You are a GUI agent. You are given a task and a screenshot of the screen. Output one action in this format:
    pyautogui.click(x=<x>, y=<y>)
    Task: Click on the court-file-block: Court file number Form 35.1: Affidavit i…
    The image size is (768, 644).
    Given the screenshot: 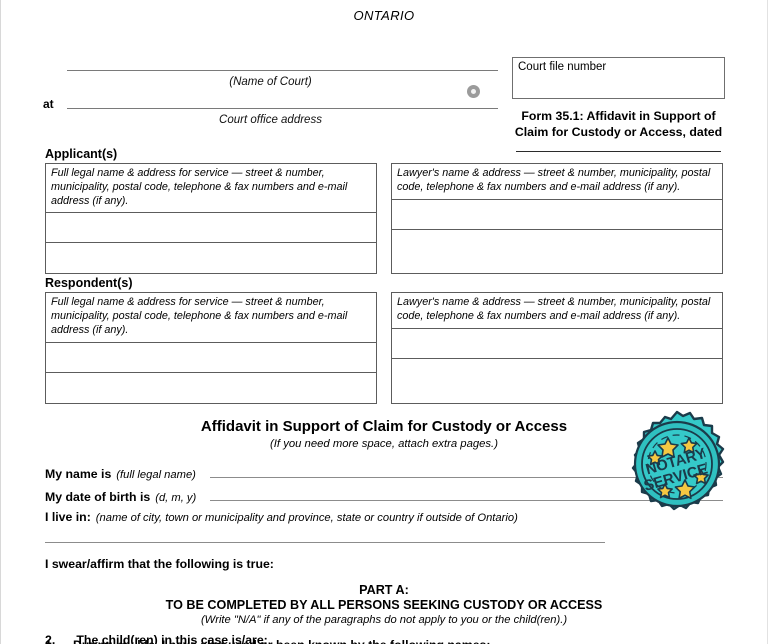 What is the action you would take?
    pyautogui.click(x=618, y=105)
    